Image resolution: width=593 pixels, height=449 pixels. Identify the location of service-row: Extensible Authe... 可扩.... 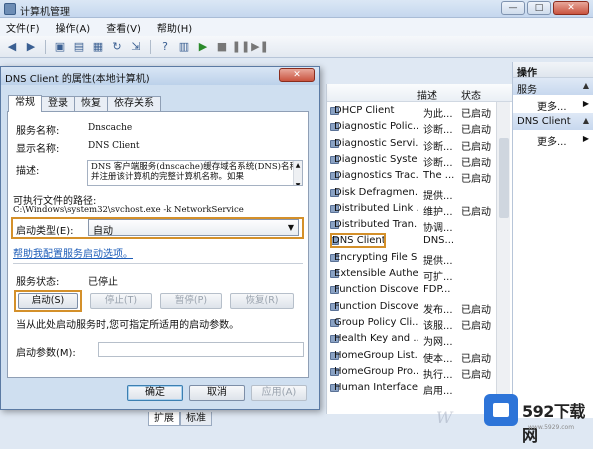
(420, 274).